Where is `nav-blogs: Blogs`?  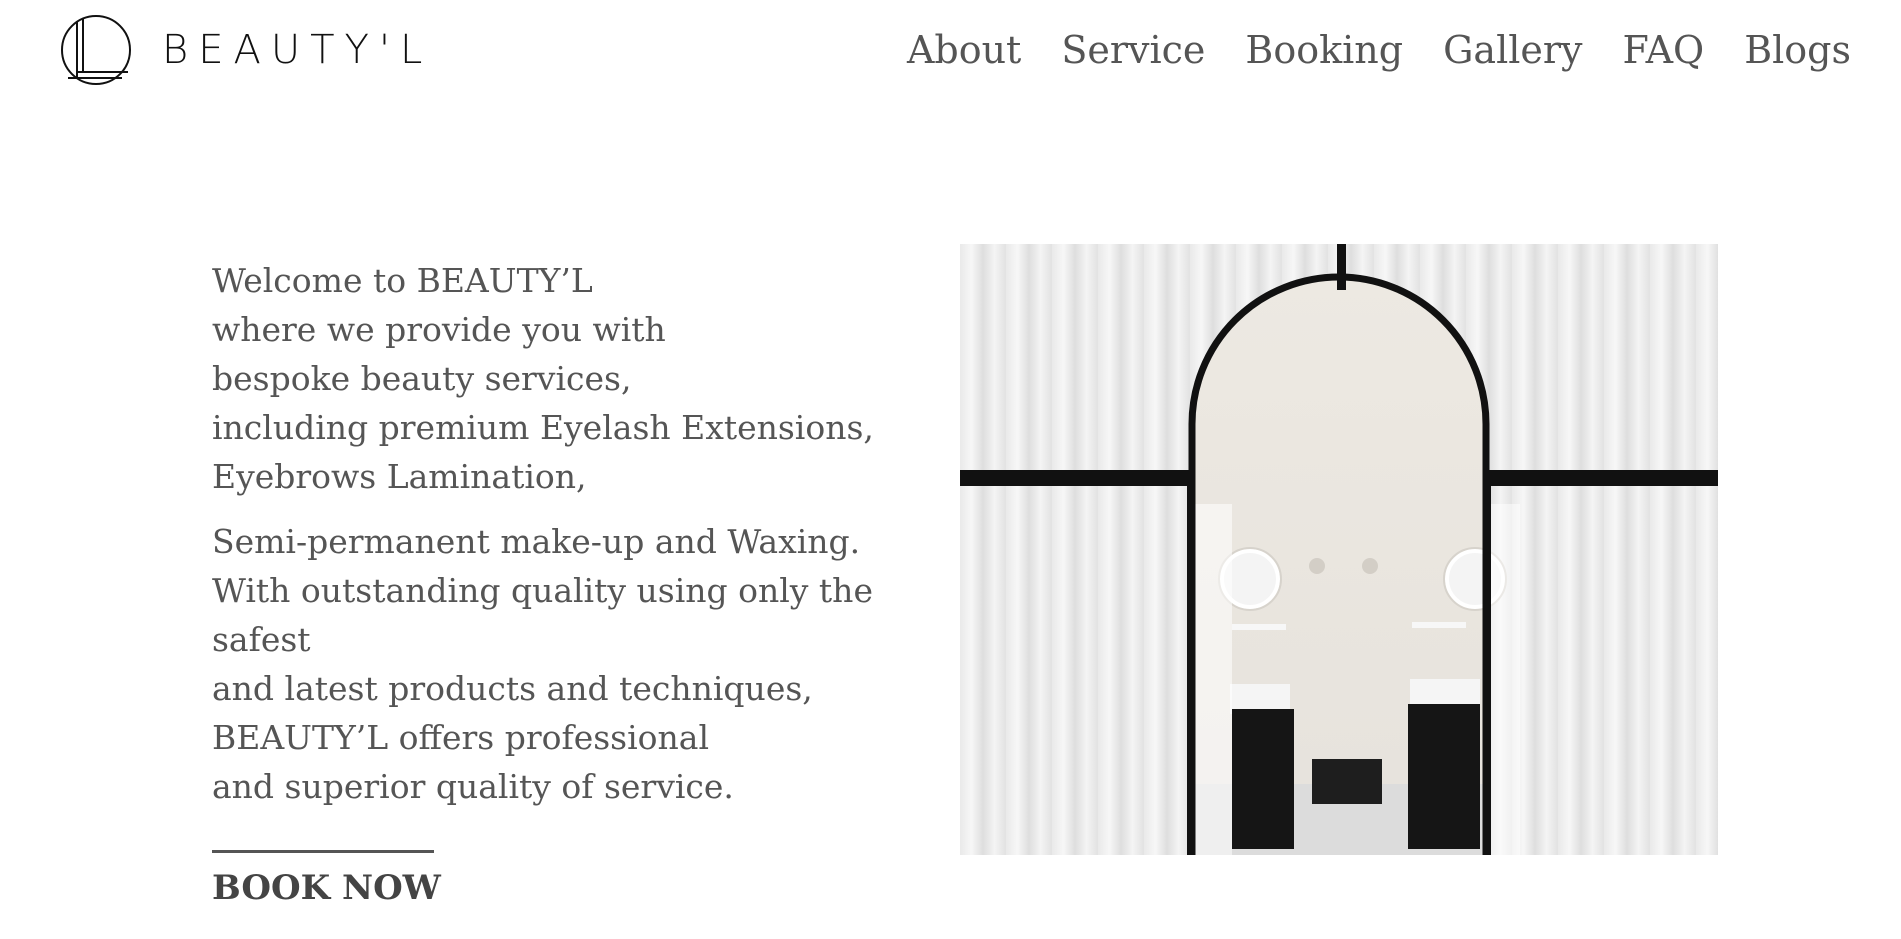
nav-blogs: Blogs is located at coordinates (1797, 50).